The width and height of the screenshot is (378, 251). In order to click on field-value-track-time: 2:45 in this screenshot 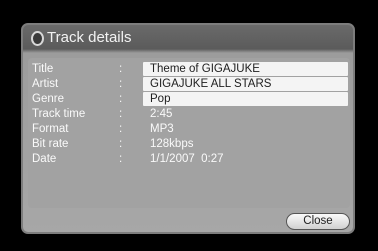, I will do `click(161, 114)`.